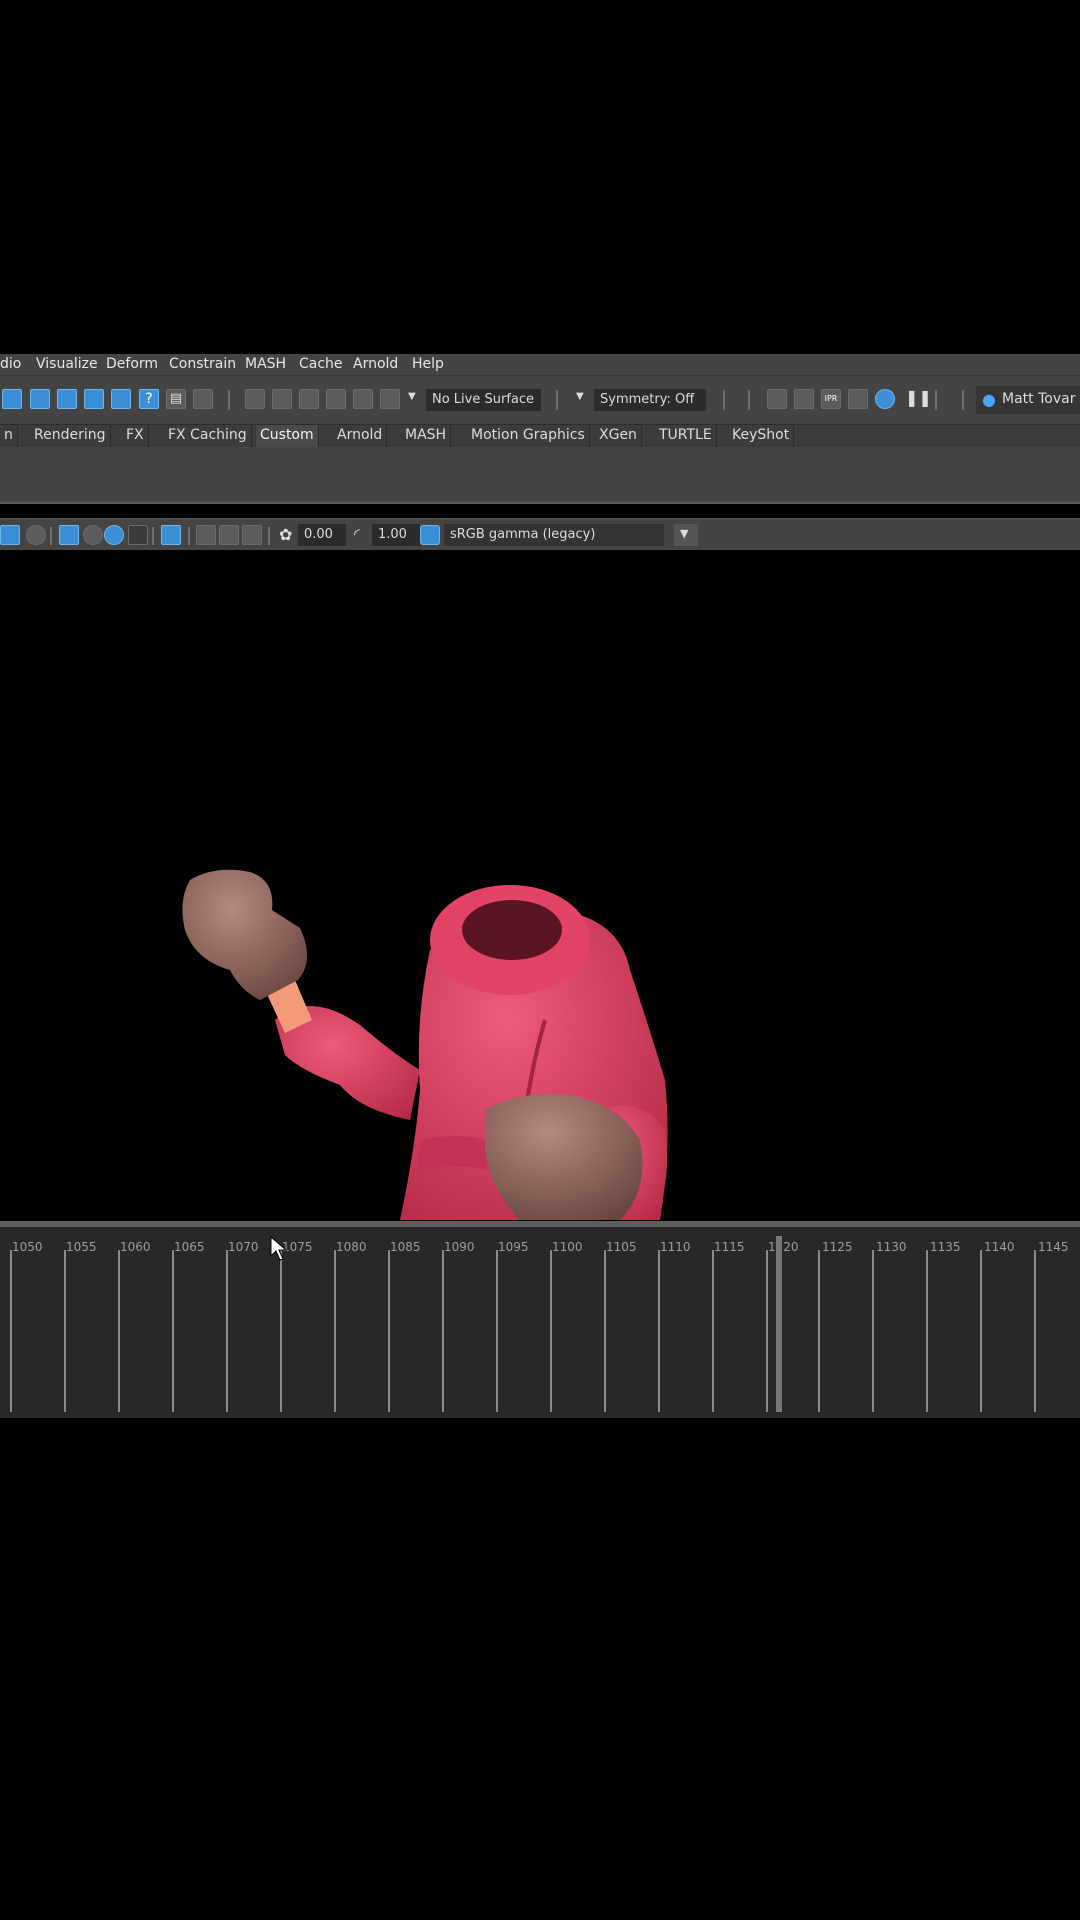 The width and height of the screenshot is (1080, 1920). I want to click on timeline-tick: 1130, so click(891, 1247).